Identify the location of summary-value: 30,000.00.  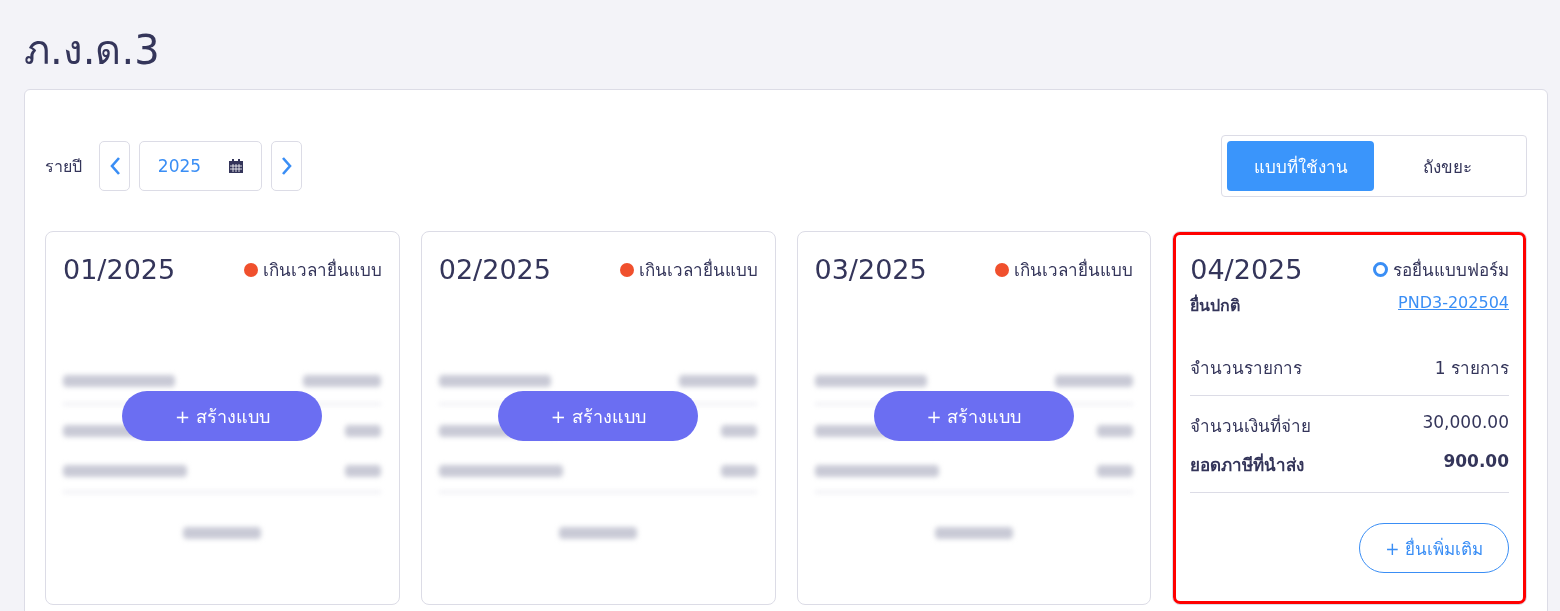
(1465, 423).